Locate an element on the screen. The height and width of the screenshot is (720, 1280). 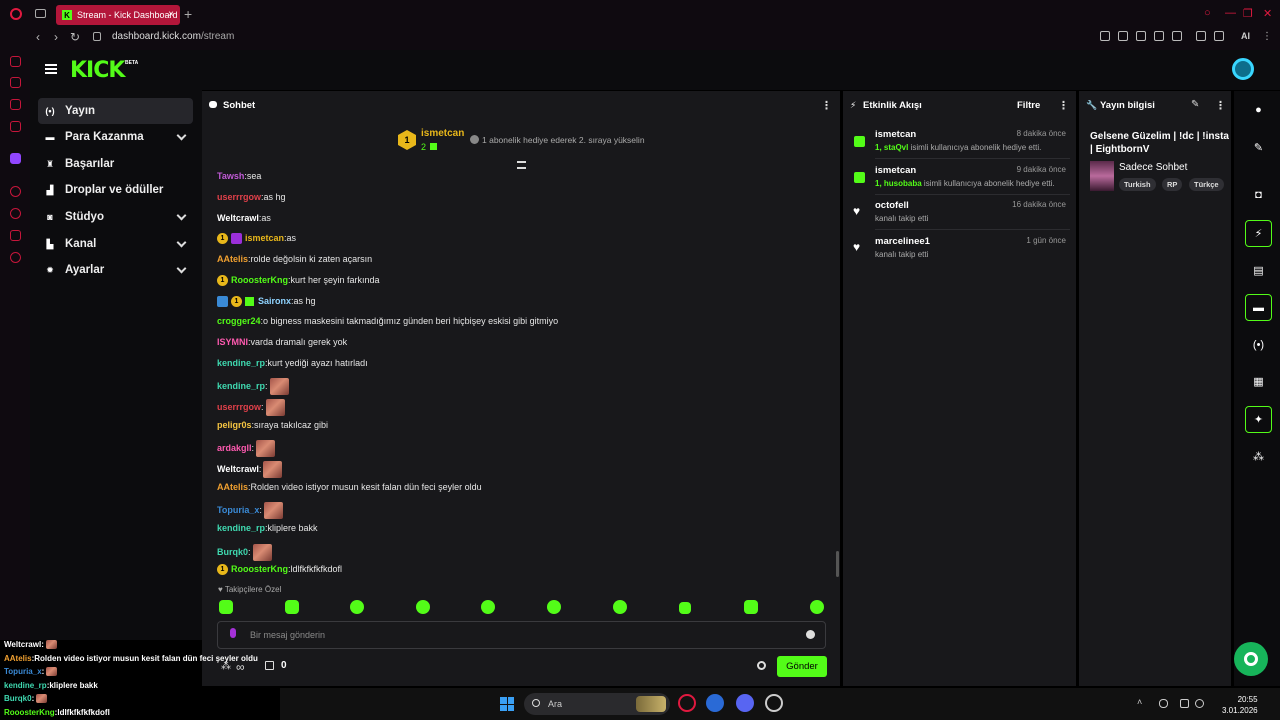
close-window-button: ✕ is located at coordinates (1267, 13).